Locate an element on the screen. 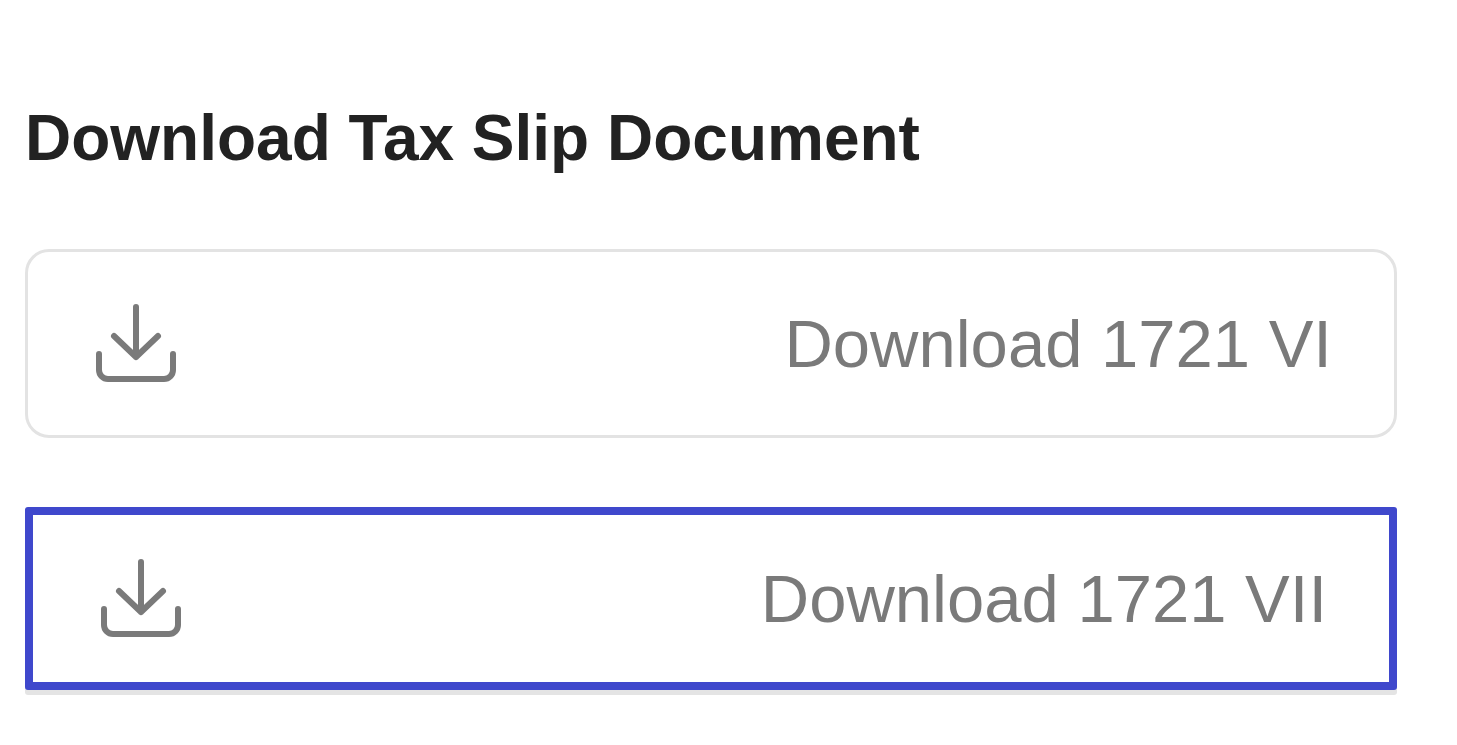 The image size is (1457, 745). section-heading: Download Tax Slip Document is located at coordinates (472, 138).